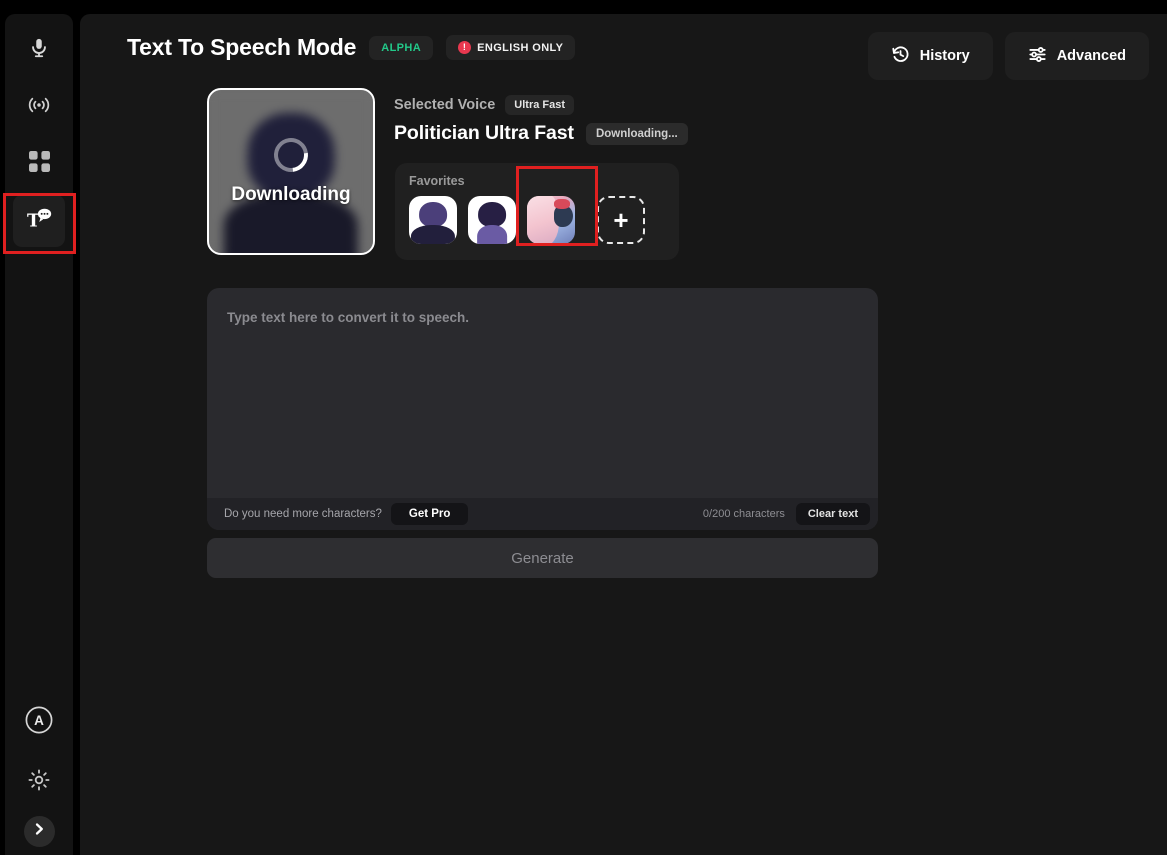 This screenshot has height=855, width=1167. I want to click on history-button: History, so click(930, 56).